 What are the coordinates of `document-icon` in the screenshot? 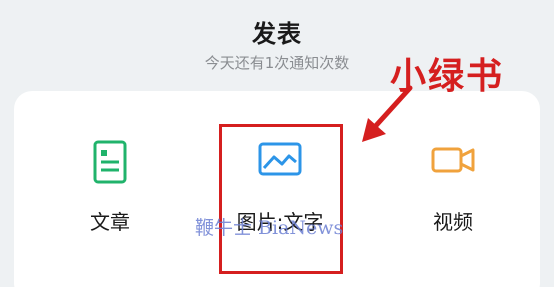 It's located at (110, 162).